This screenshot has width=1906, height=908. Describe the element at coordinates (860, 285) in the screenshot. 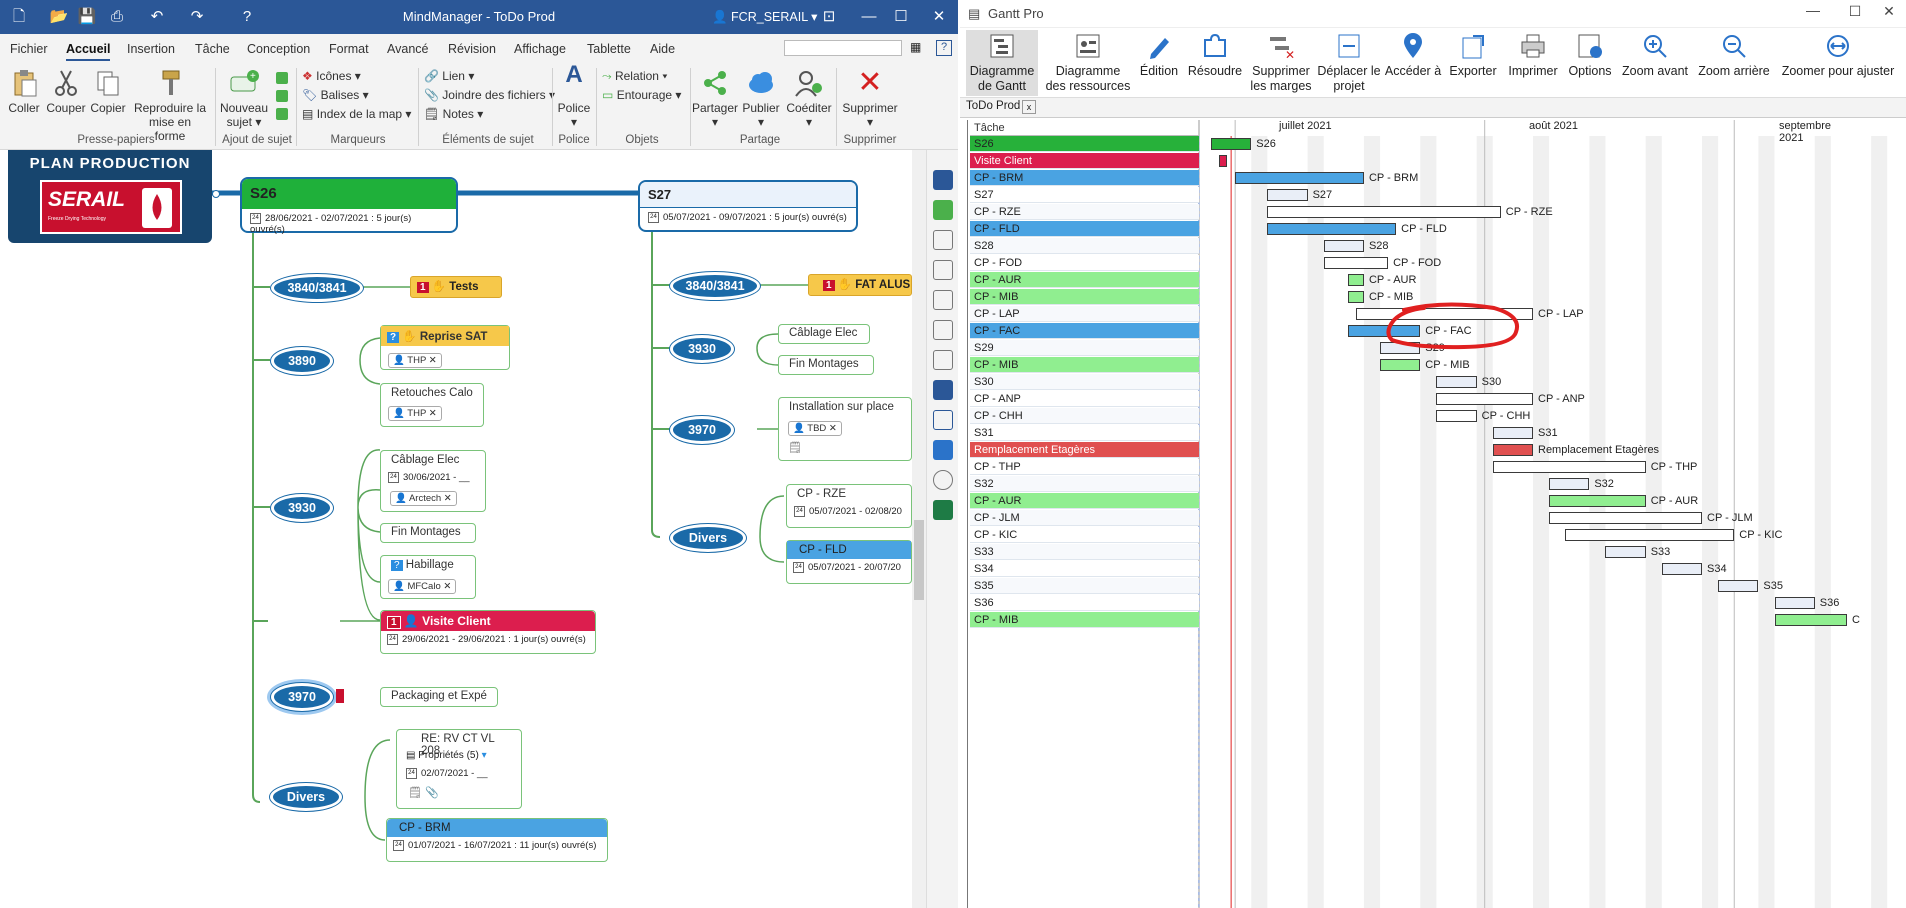

I see `fat-alus-topic: 1 ✋ FAT ALUS` at that location.